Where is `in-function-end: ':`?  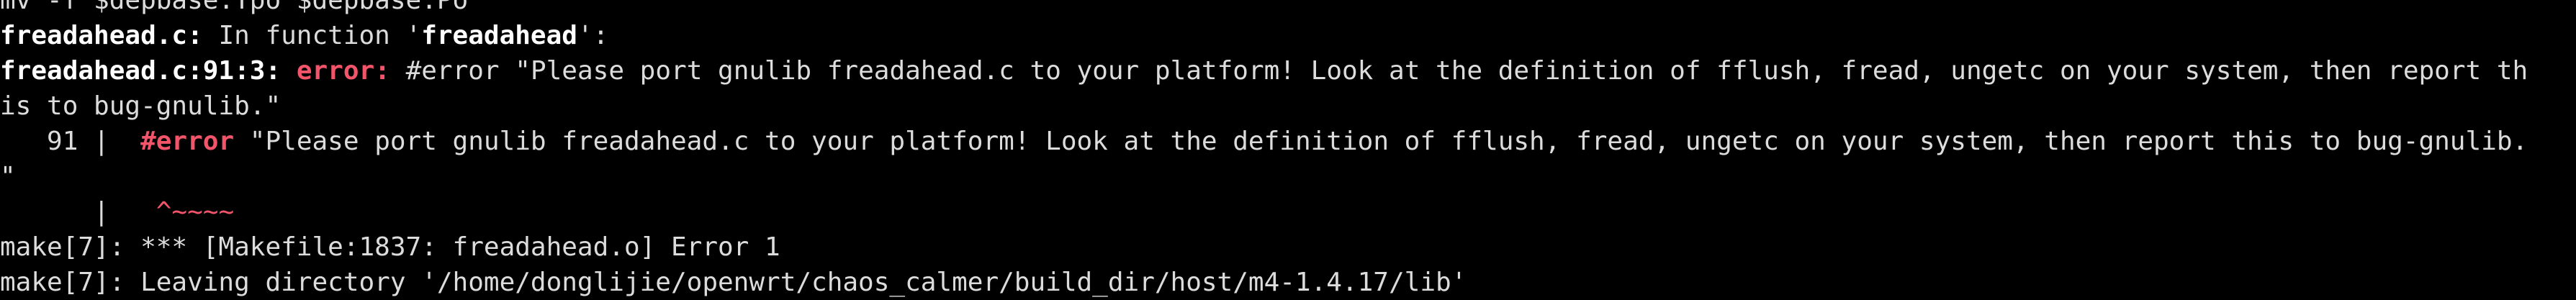 in-function-end: ': is located at coordinates (593, 35).